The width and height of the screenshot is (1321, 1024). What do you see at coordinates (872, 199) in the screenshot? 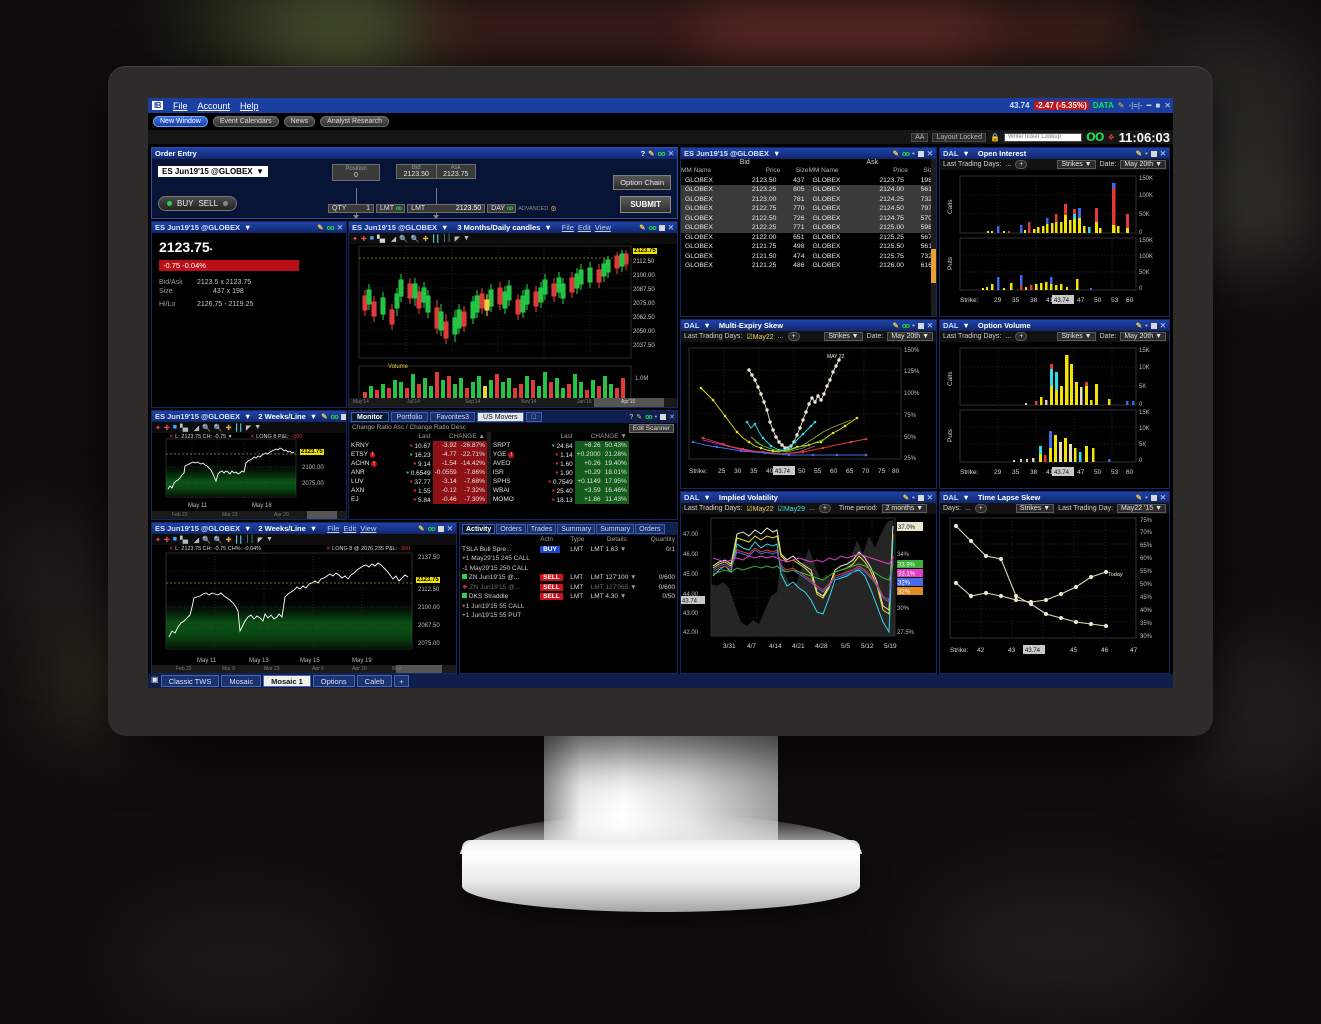
I see `book-row: GLOBEX 2124.25 732` at bounding box center [872, 199].